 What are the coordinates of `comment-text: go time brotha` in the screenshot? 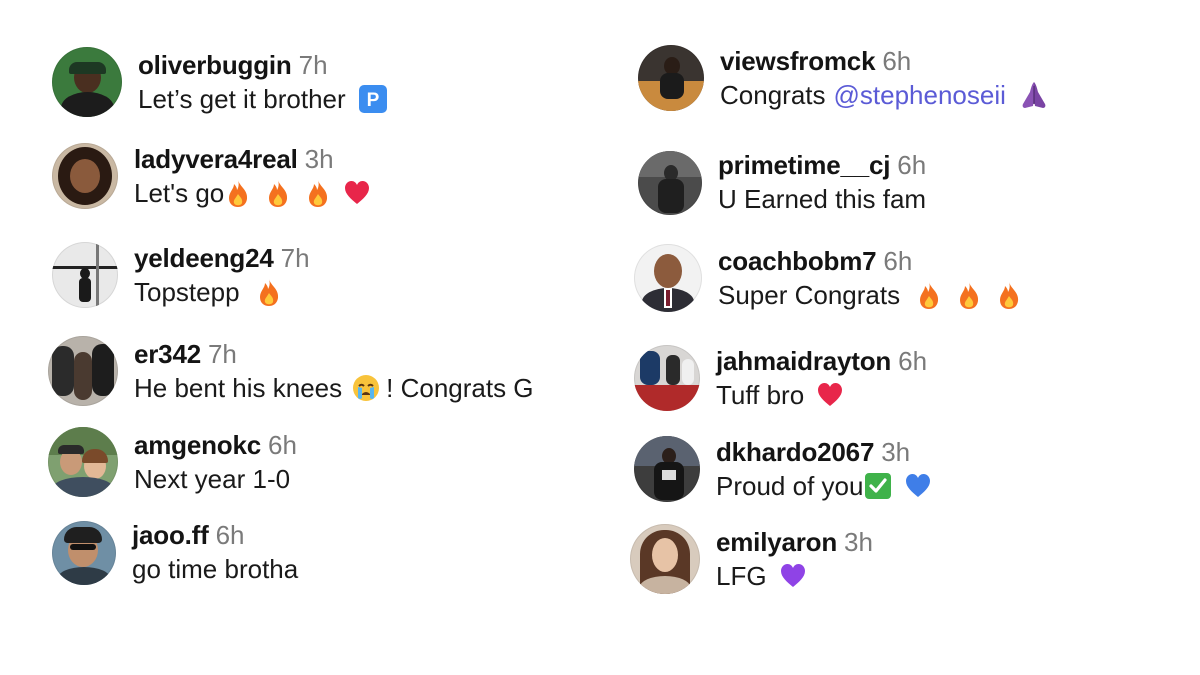 It's located at (215, 569).